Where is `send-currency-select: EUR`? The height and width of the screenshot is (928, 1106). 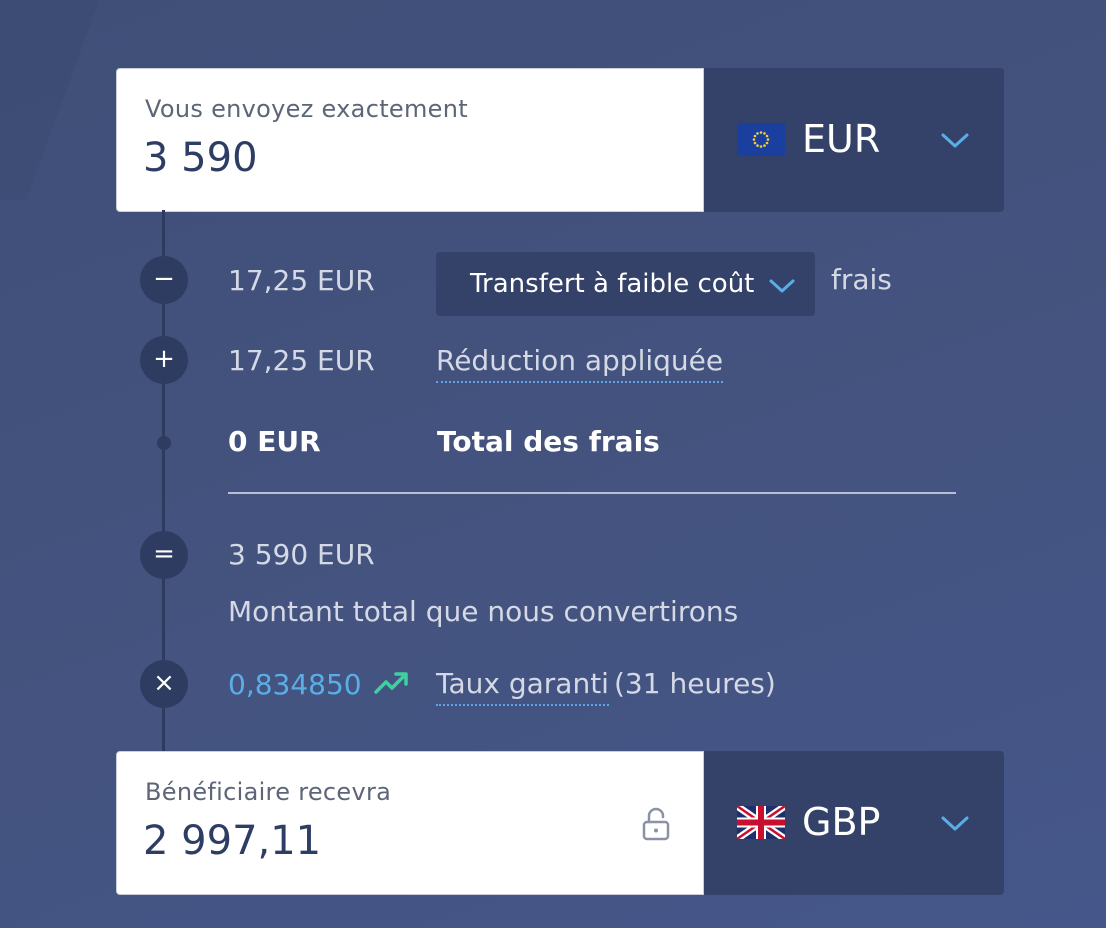
send-currency-select: EUR is located at coordinates (854, 140).